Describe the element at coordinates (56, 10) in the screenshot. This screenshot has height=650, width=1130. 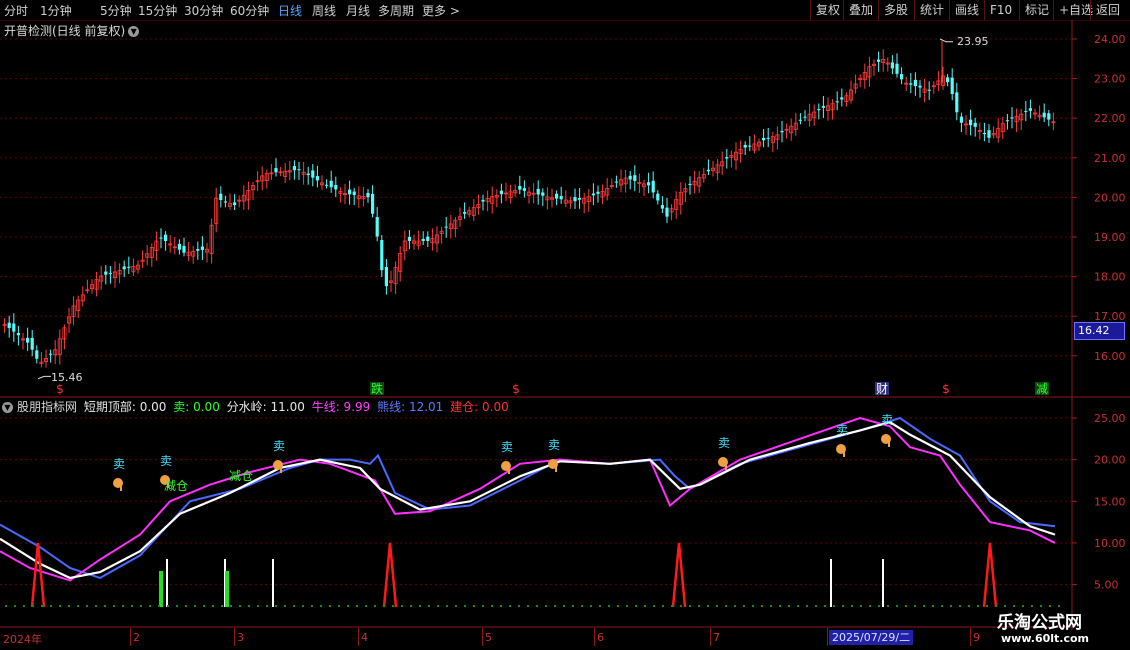
I see `period-tab-1min: 1分钟` at that location.